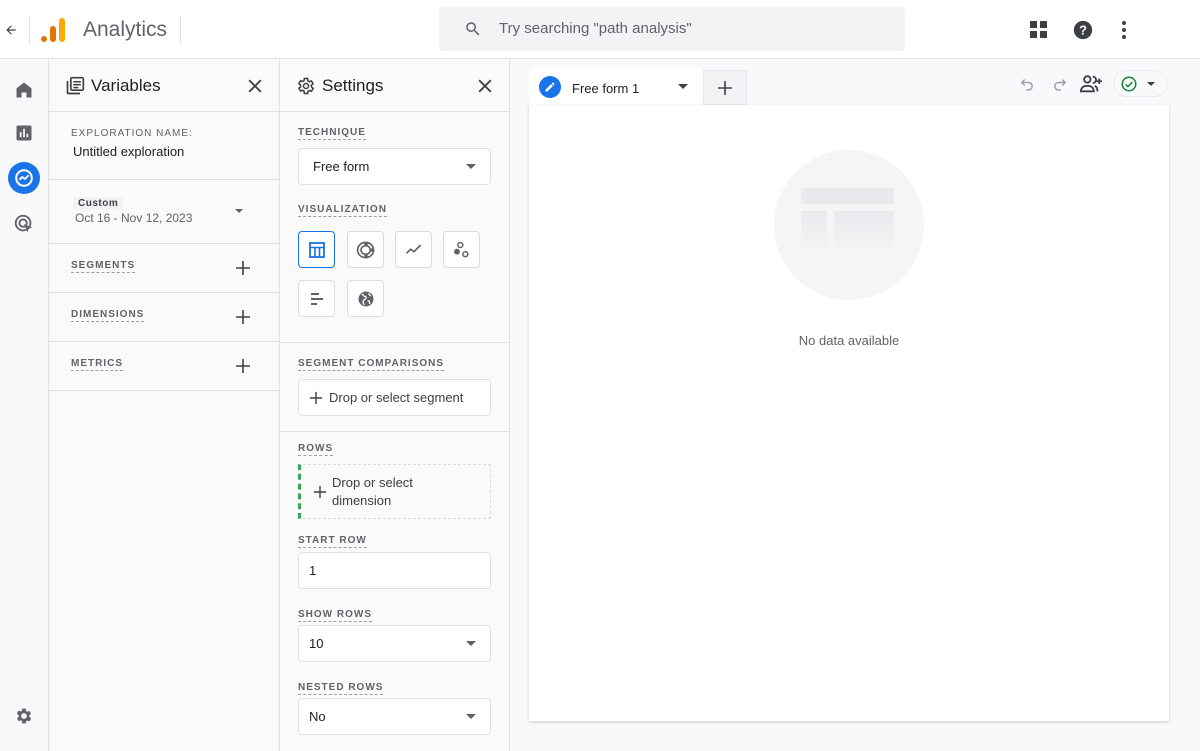 The height and width of the screenshot is (751, 1200). What do you see at coordinates (255, 86) in the screenshot?
I see `close-variables-icon` at bounding box center [255, 86].